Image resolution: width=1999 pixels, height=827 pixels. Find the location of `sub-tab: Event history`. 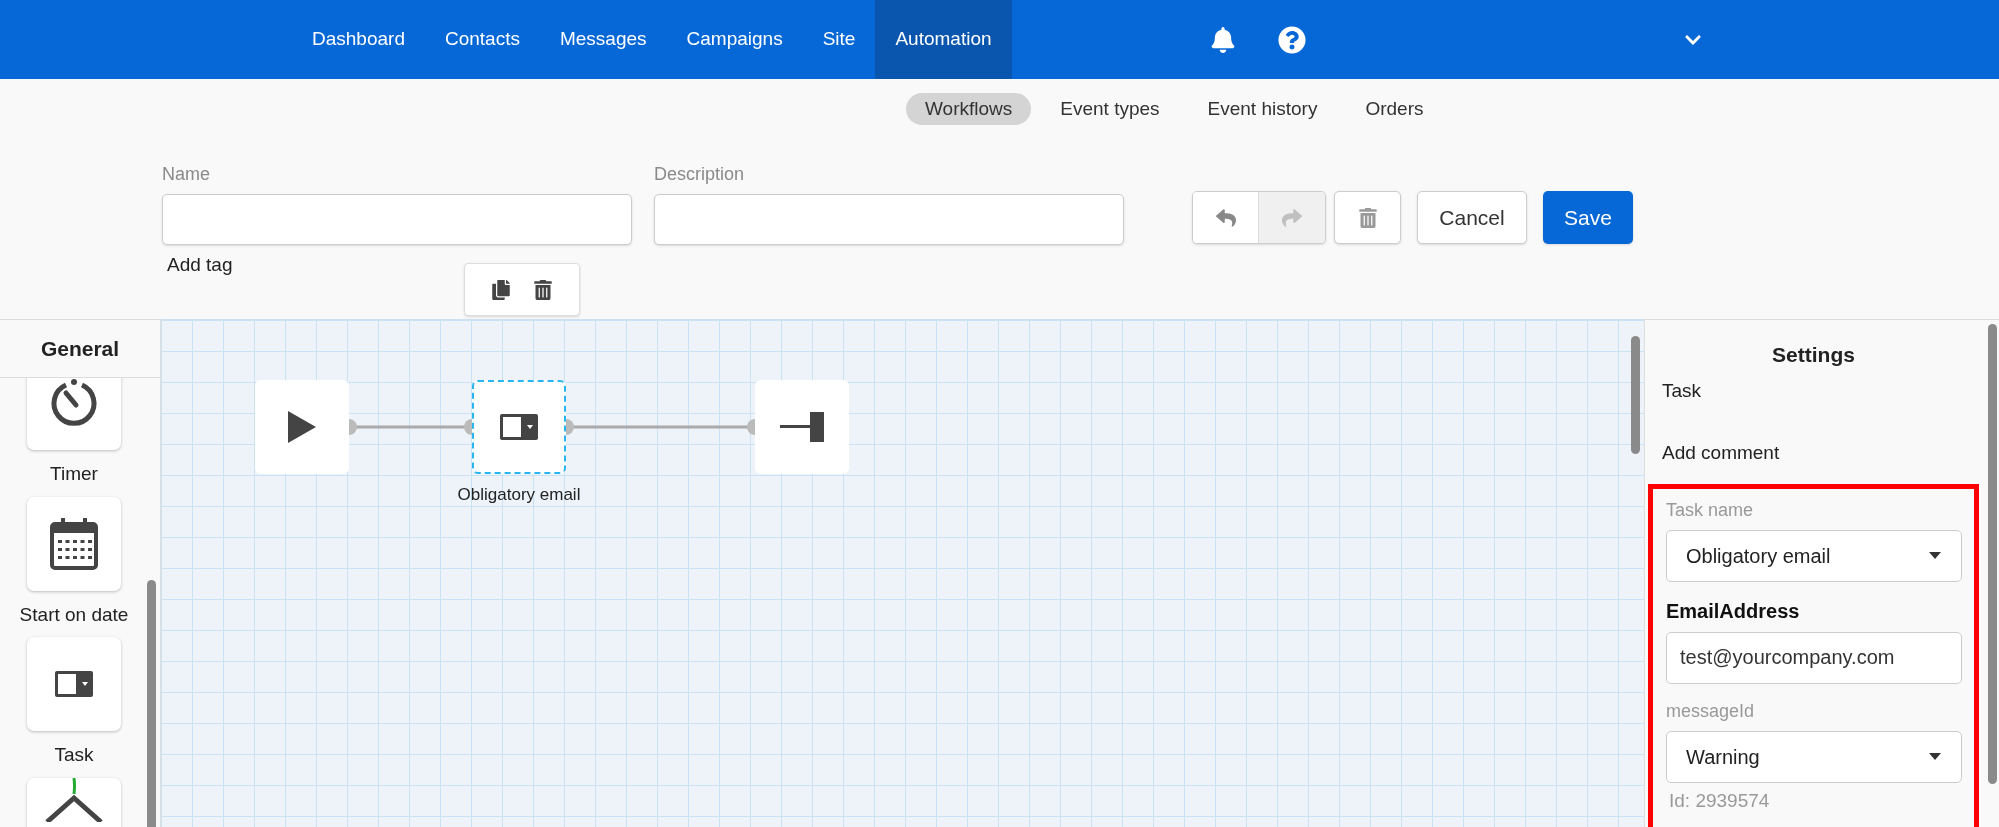

sub-tab: Event history is located at coordinates (1262, 109).